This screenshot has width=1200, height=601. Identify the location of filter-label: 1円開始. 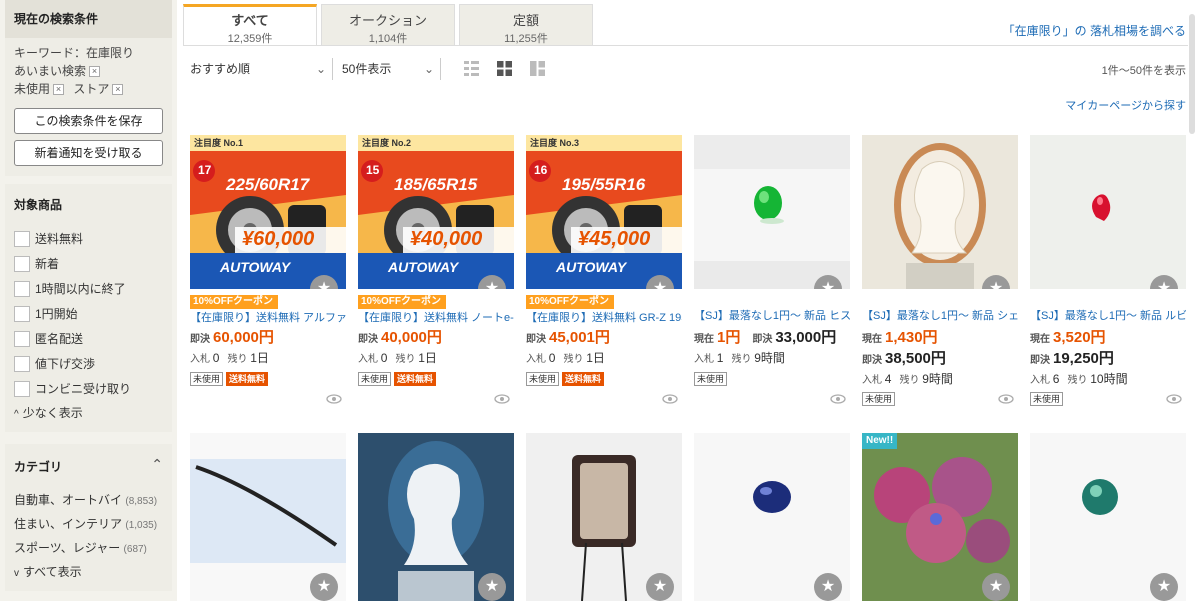
(56, 314).